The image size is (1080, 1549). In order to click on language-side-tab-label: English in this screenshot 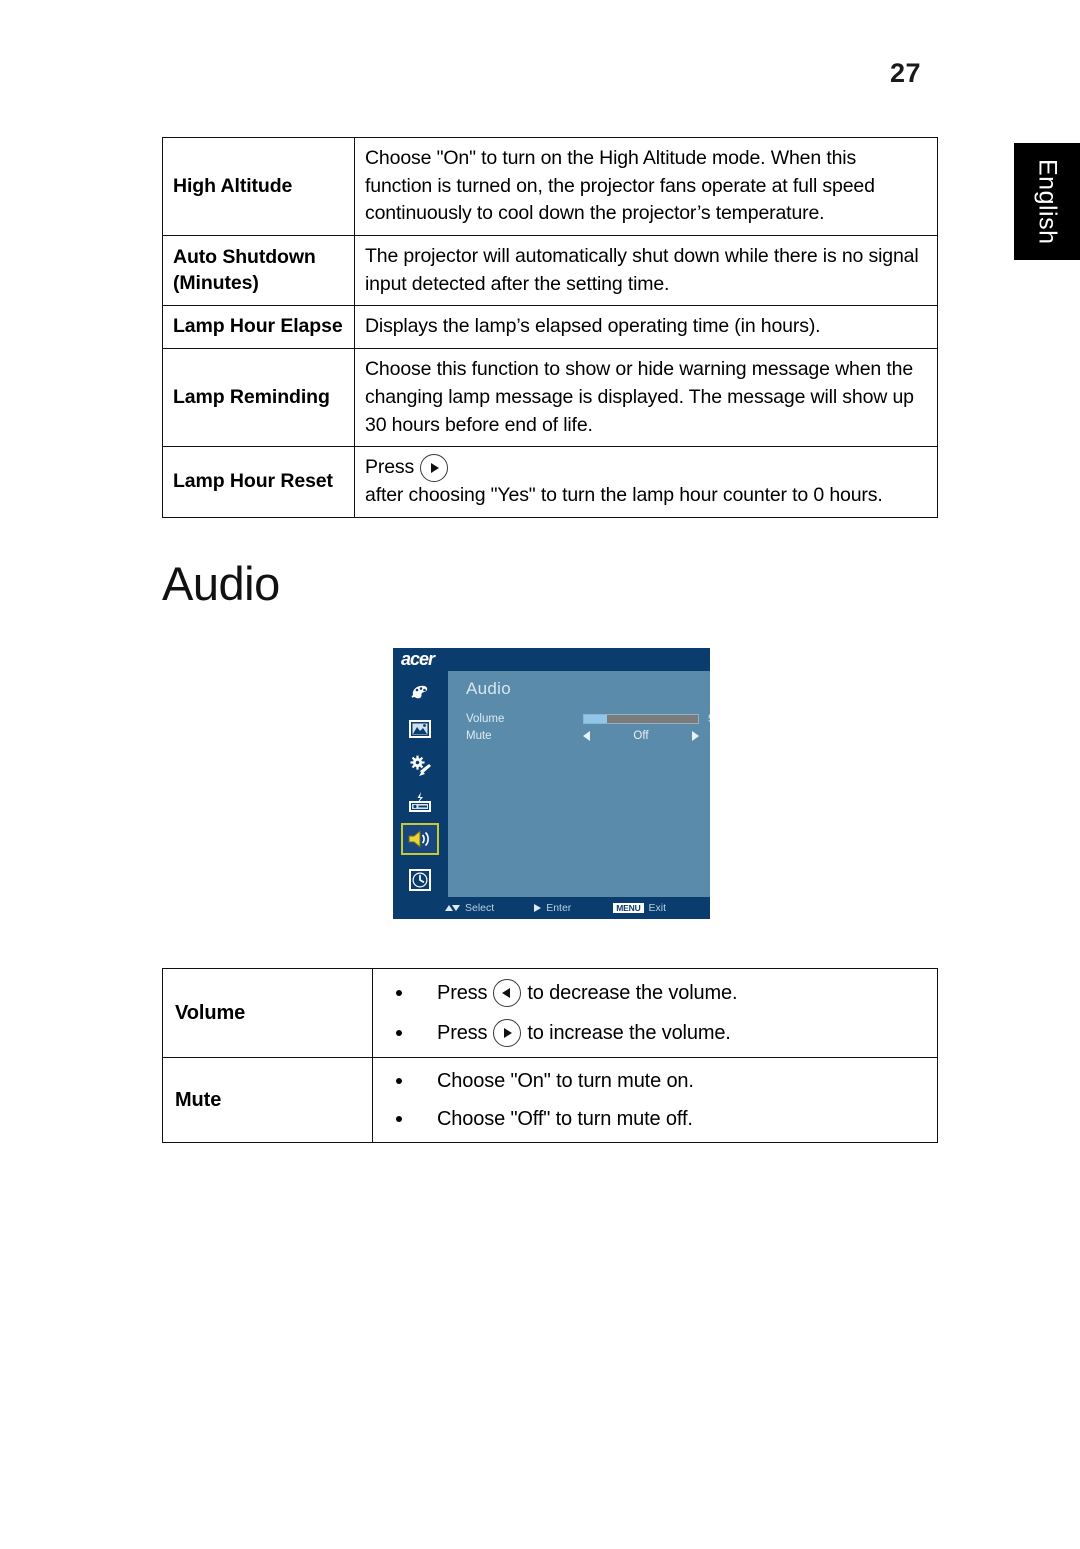, I will do `click(1047, 201)`.